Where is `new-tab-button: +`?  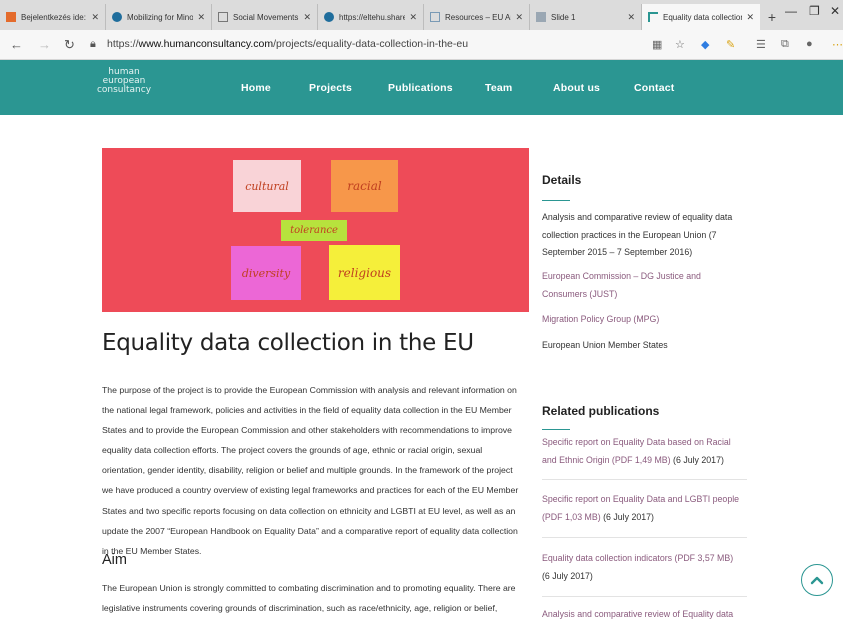 new-tab-button: + is located at coordinates (772, 17).